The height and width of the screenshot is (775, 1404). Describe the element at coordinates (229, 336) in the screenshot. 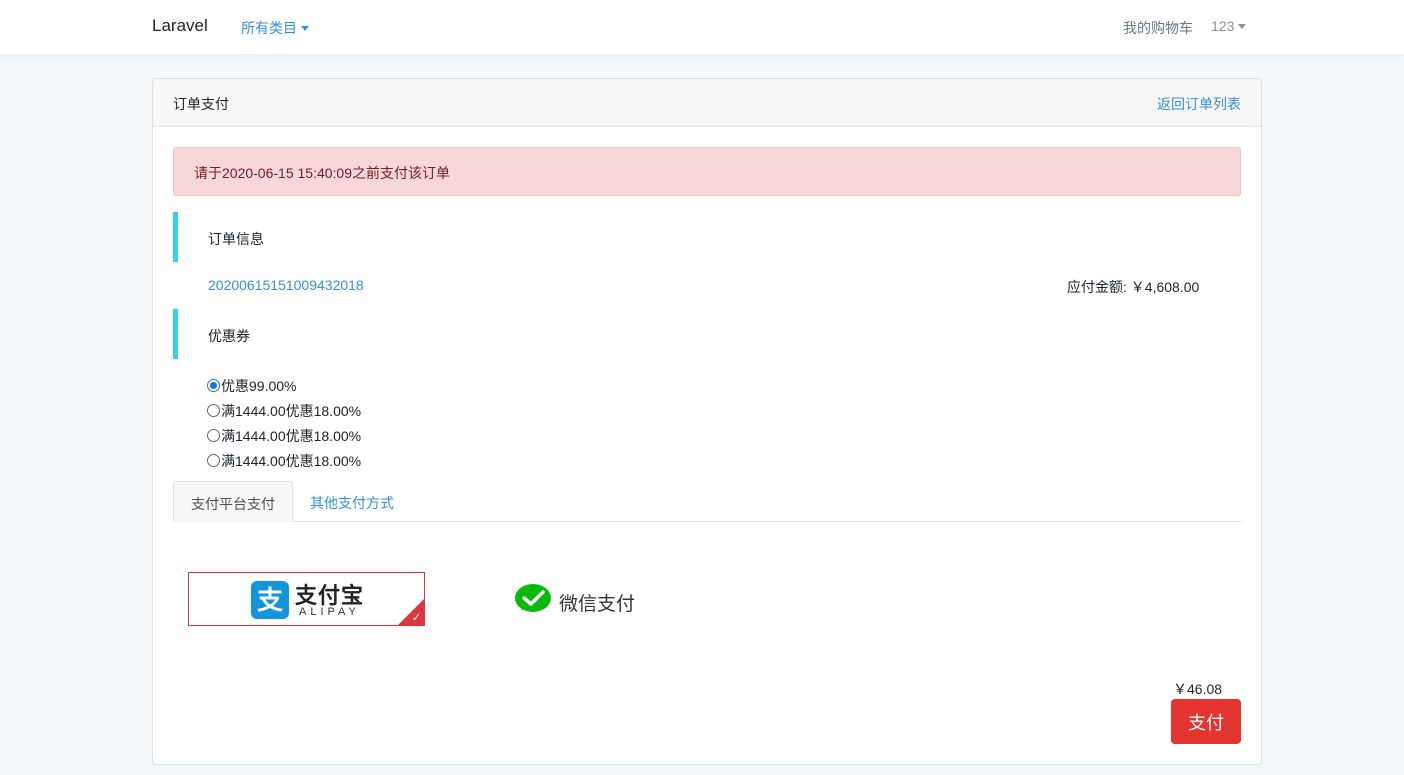

I see `coupon-title: 优惠券` at that location.